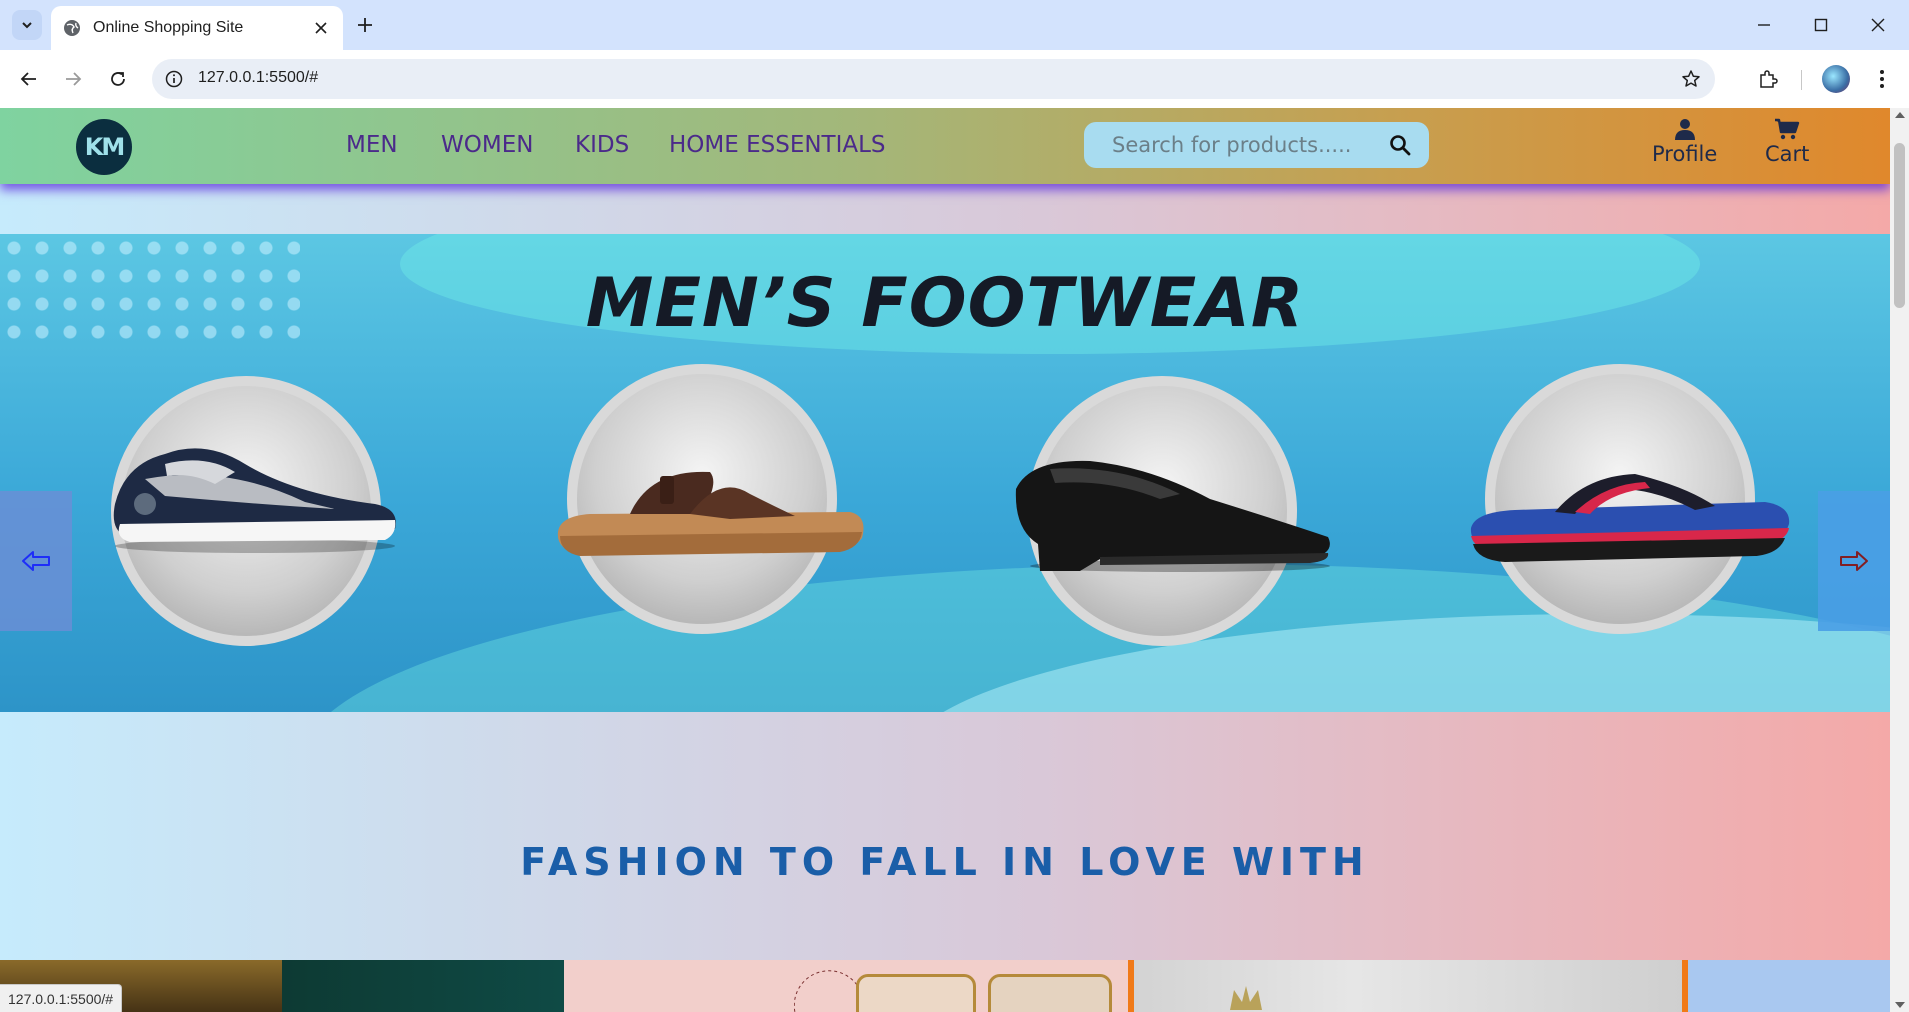 This screenshot has width=1909, height=1012. What do you see at coordinates (1691, 79) in the screenshot?
I see `bookmark-star-icon` at bounding box center [1691, 79].